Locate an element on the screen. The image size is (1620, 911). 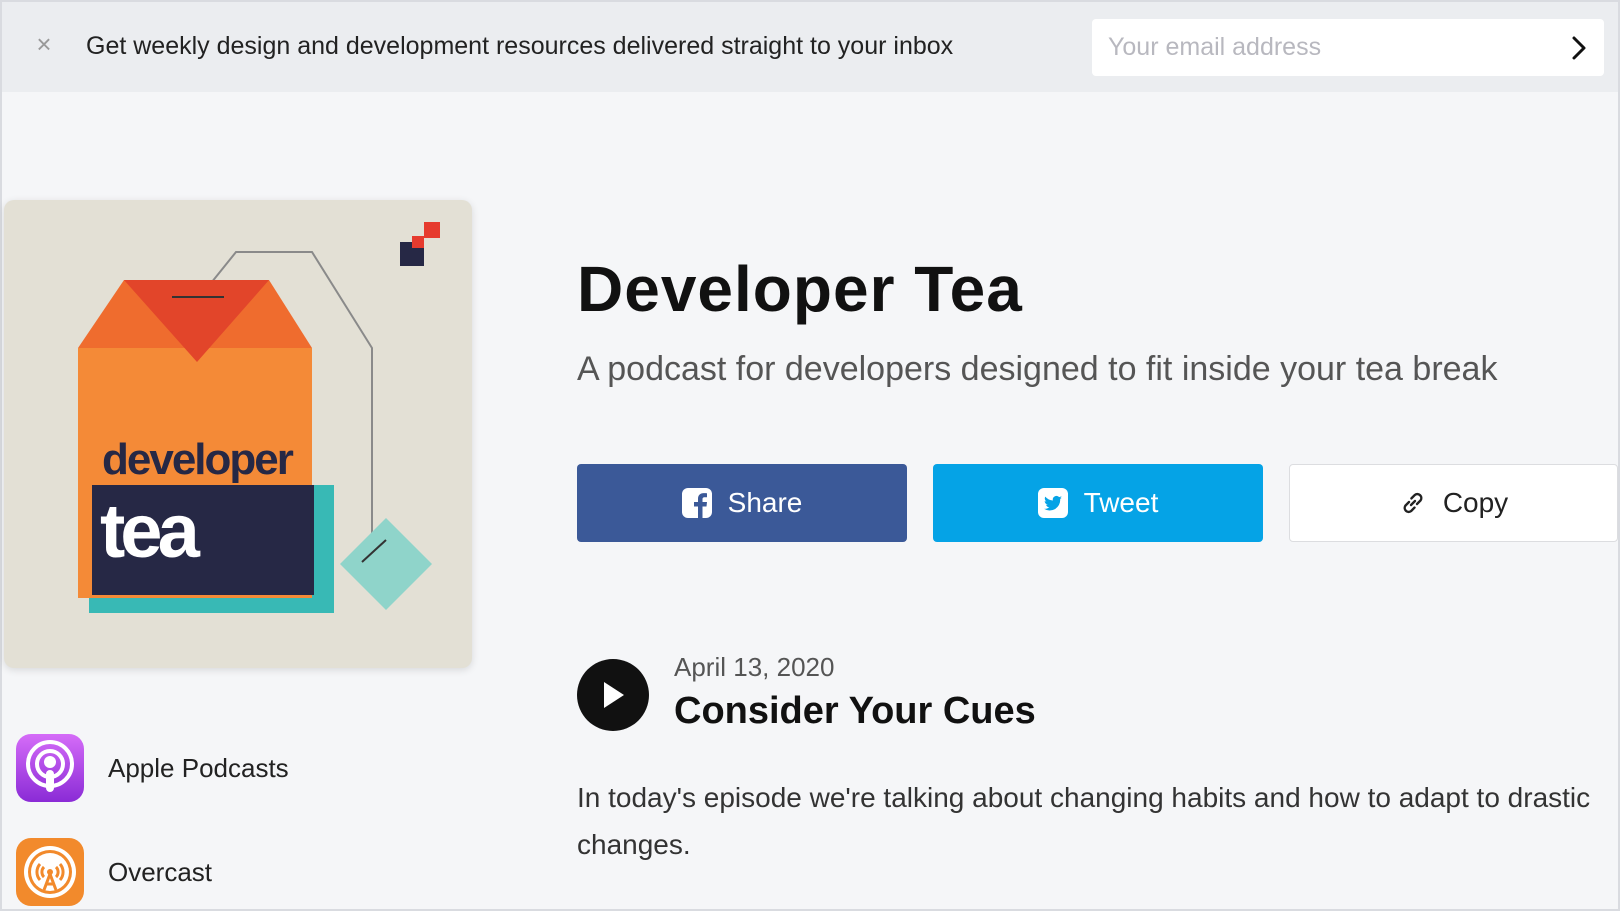
copy-label: Copy is located at coordinates (1475, 502).